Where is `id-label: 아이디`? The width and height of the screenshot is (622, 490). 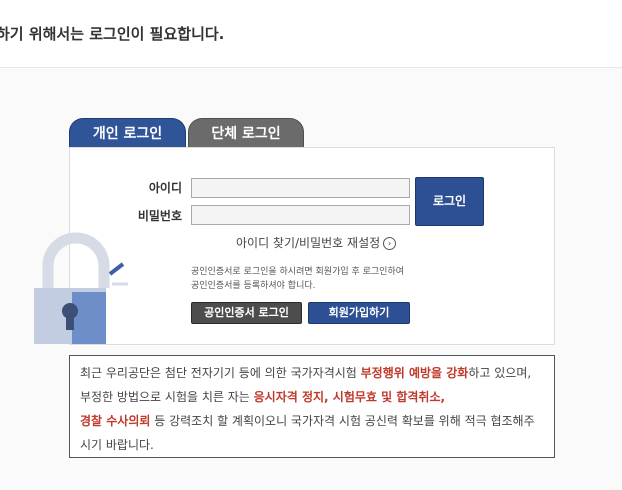
id-label: 아이디 is located at coordinates (165, 188).